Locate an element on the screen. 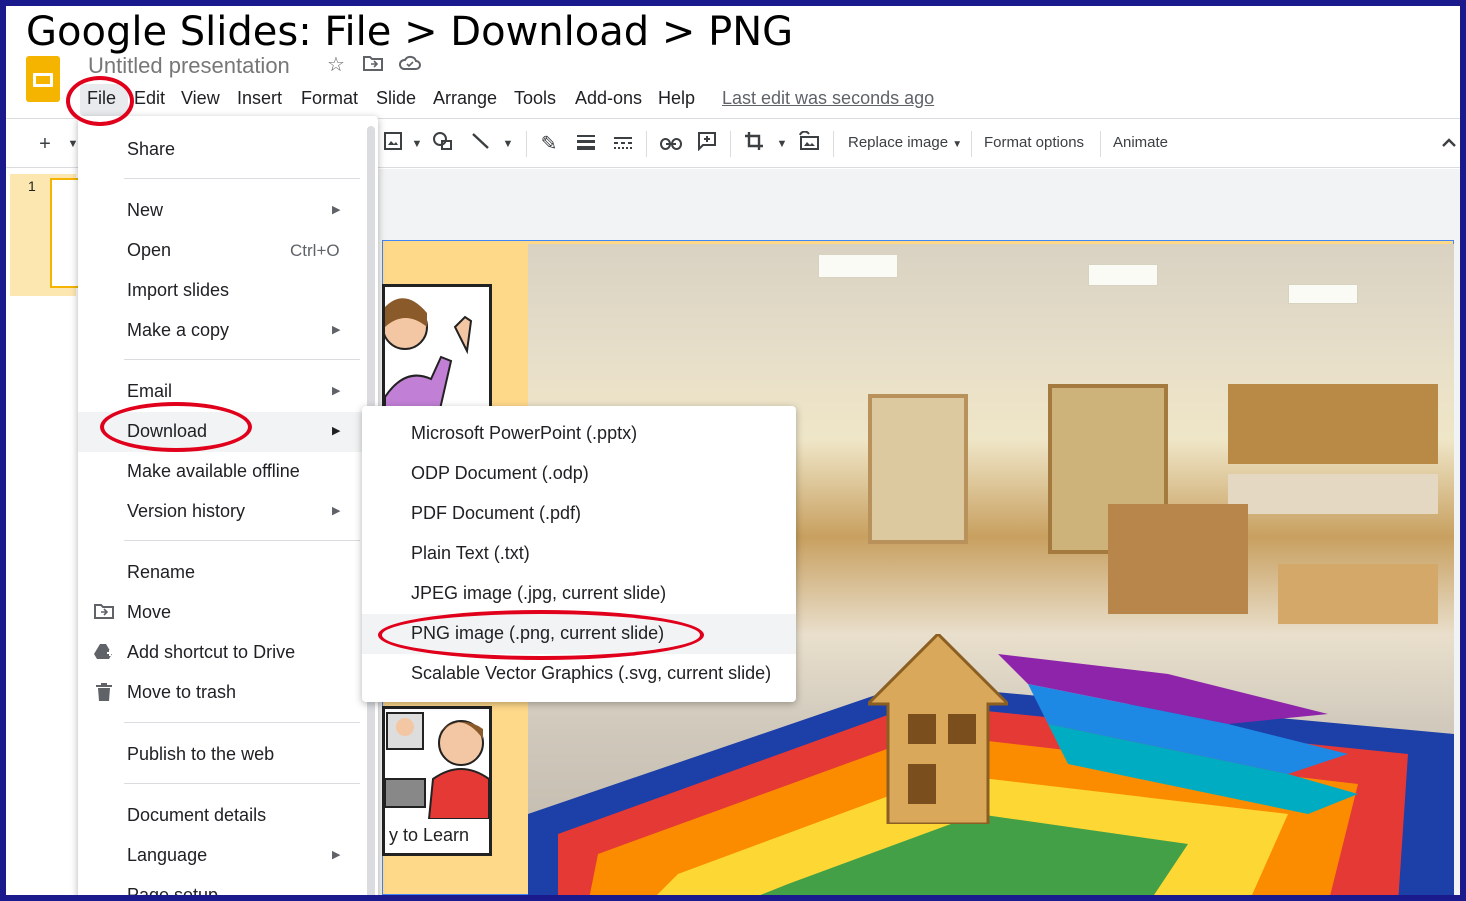  move-to-folder-icon is located at coordinates (373, 65).